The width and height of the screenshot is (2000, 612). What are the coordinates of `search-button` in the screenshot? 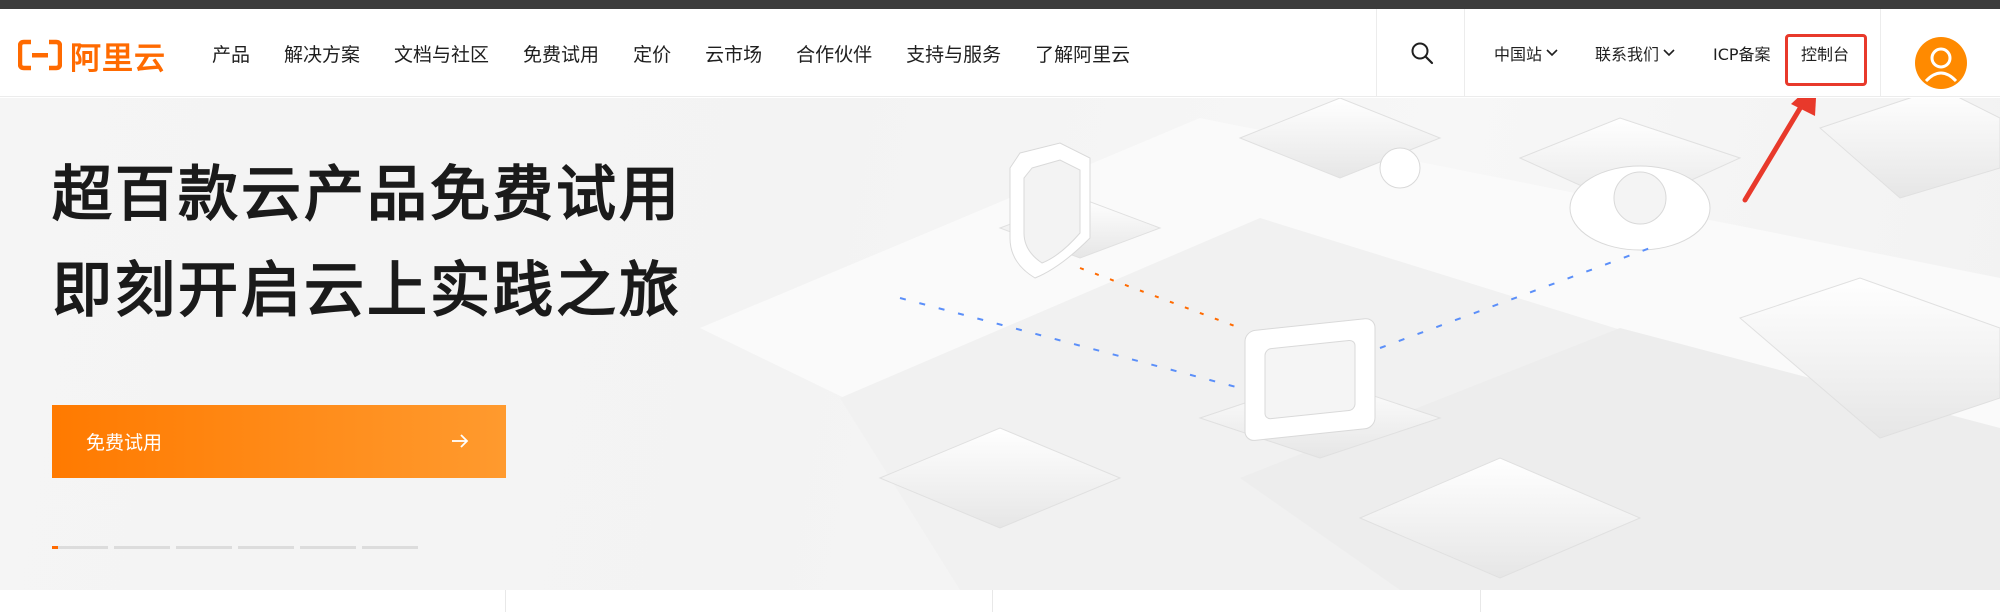 It's located at (1422, 53).